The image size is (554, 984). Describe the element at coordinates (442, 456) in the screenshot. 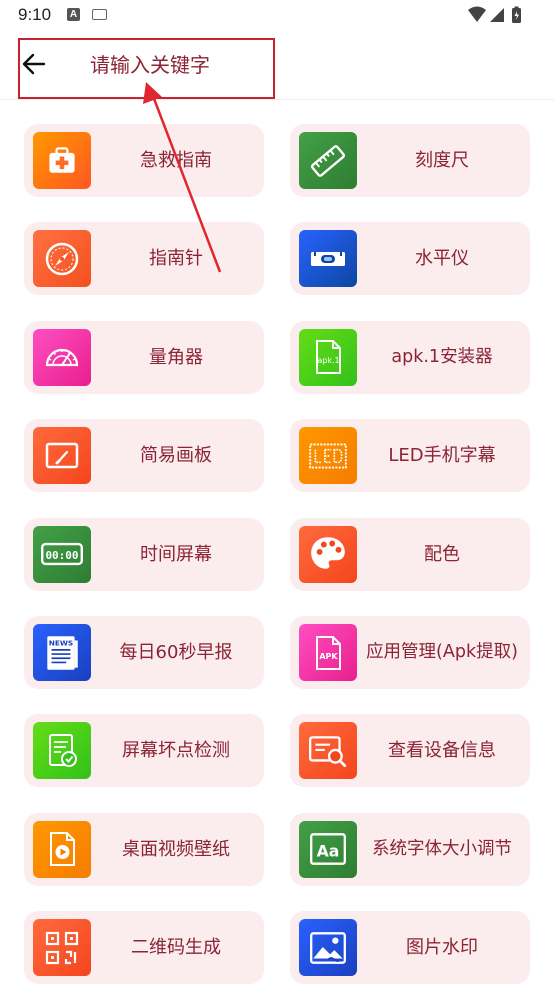

I see `tool-card-label: LED手机字幕` at that location.